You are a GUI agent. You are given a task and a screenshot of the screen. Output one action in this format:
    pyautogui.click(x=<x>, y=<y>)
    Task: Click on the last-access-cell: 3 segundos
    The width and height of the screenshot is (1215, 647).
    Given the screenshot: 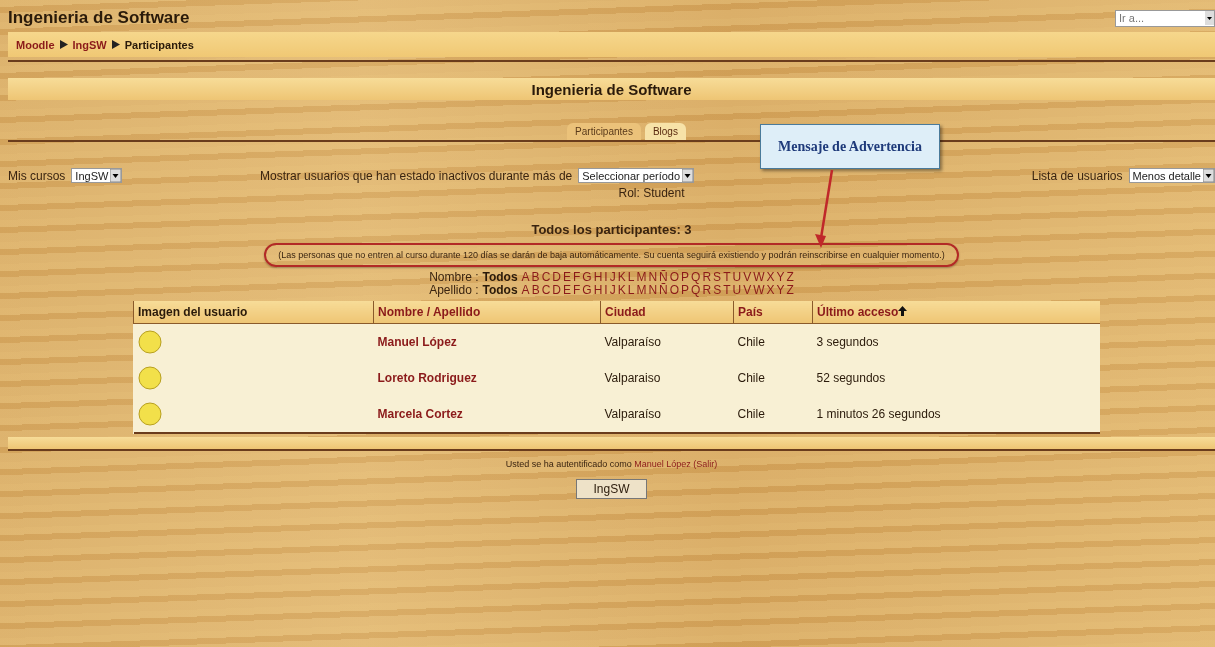 What is the action you would take?
    pyautogui.click(x=847, y=342)
    